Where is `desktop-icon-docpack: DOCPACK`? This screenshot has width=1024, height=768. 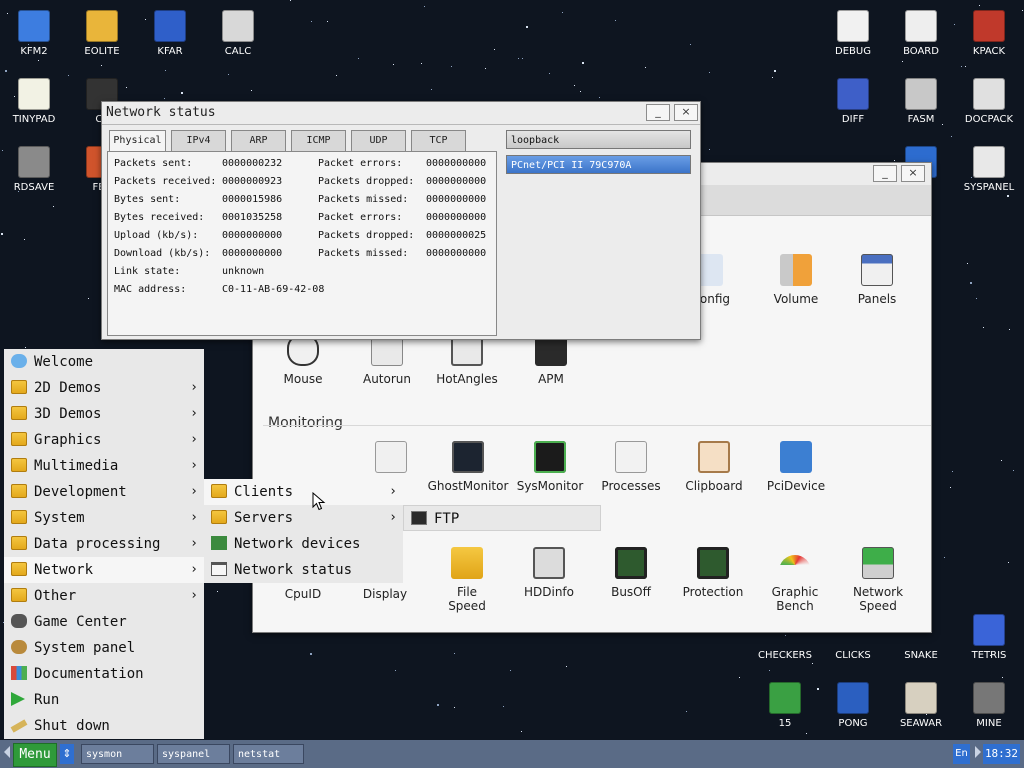
desktop-icon-docpack: DOCPACK is located at coordinates (989, 103).